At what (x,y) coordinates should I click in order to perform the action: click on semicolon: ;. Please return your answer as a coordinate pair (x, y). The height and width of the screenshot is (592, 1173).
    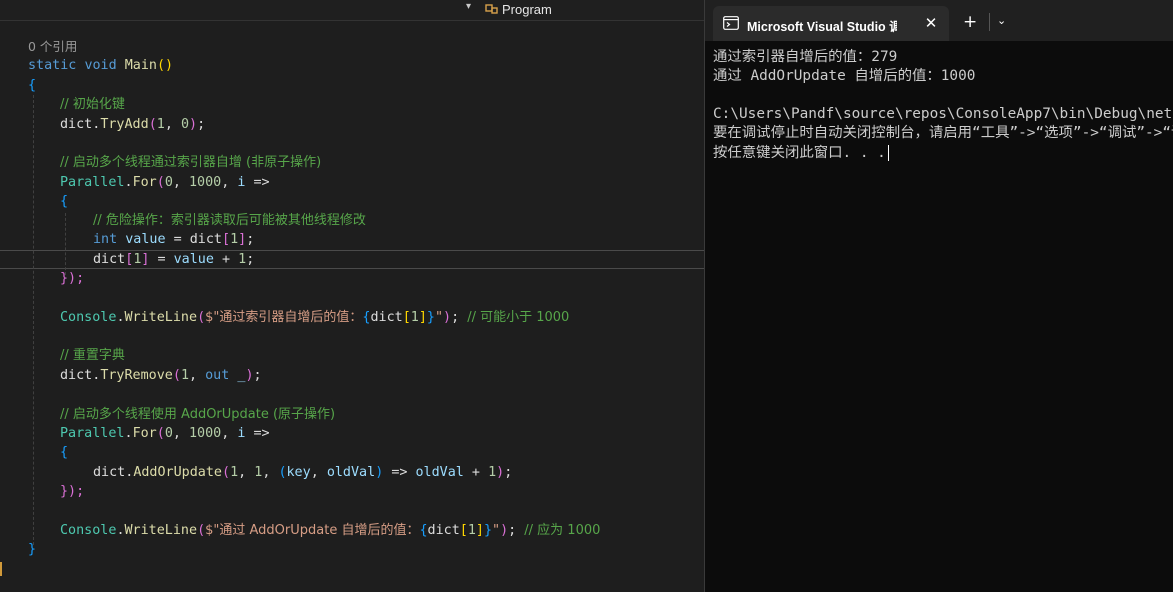
    Looking at the image, I should click on (201, 124).